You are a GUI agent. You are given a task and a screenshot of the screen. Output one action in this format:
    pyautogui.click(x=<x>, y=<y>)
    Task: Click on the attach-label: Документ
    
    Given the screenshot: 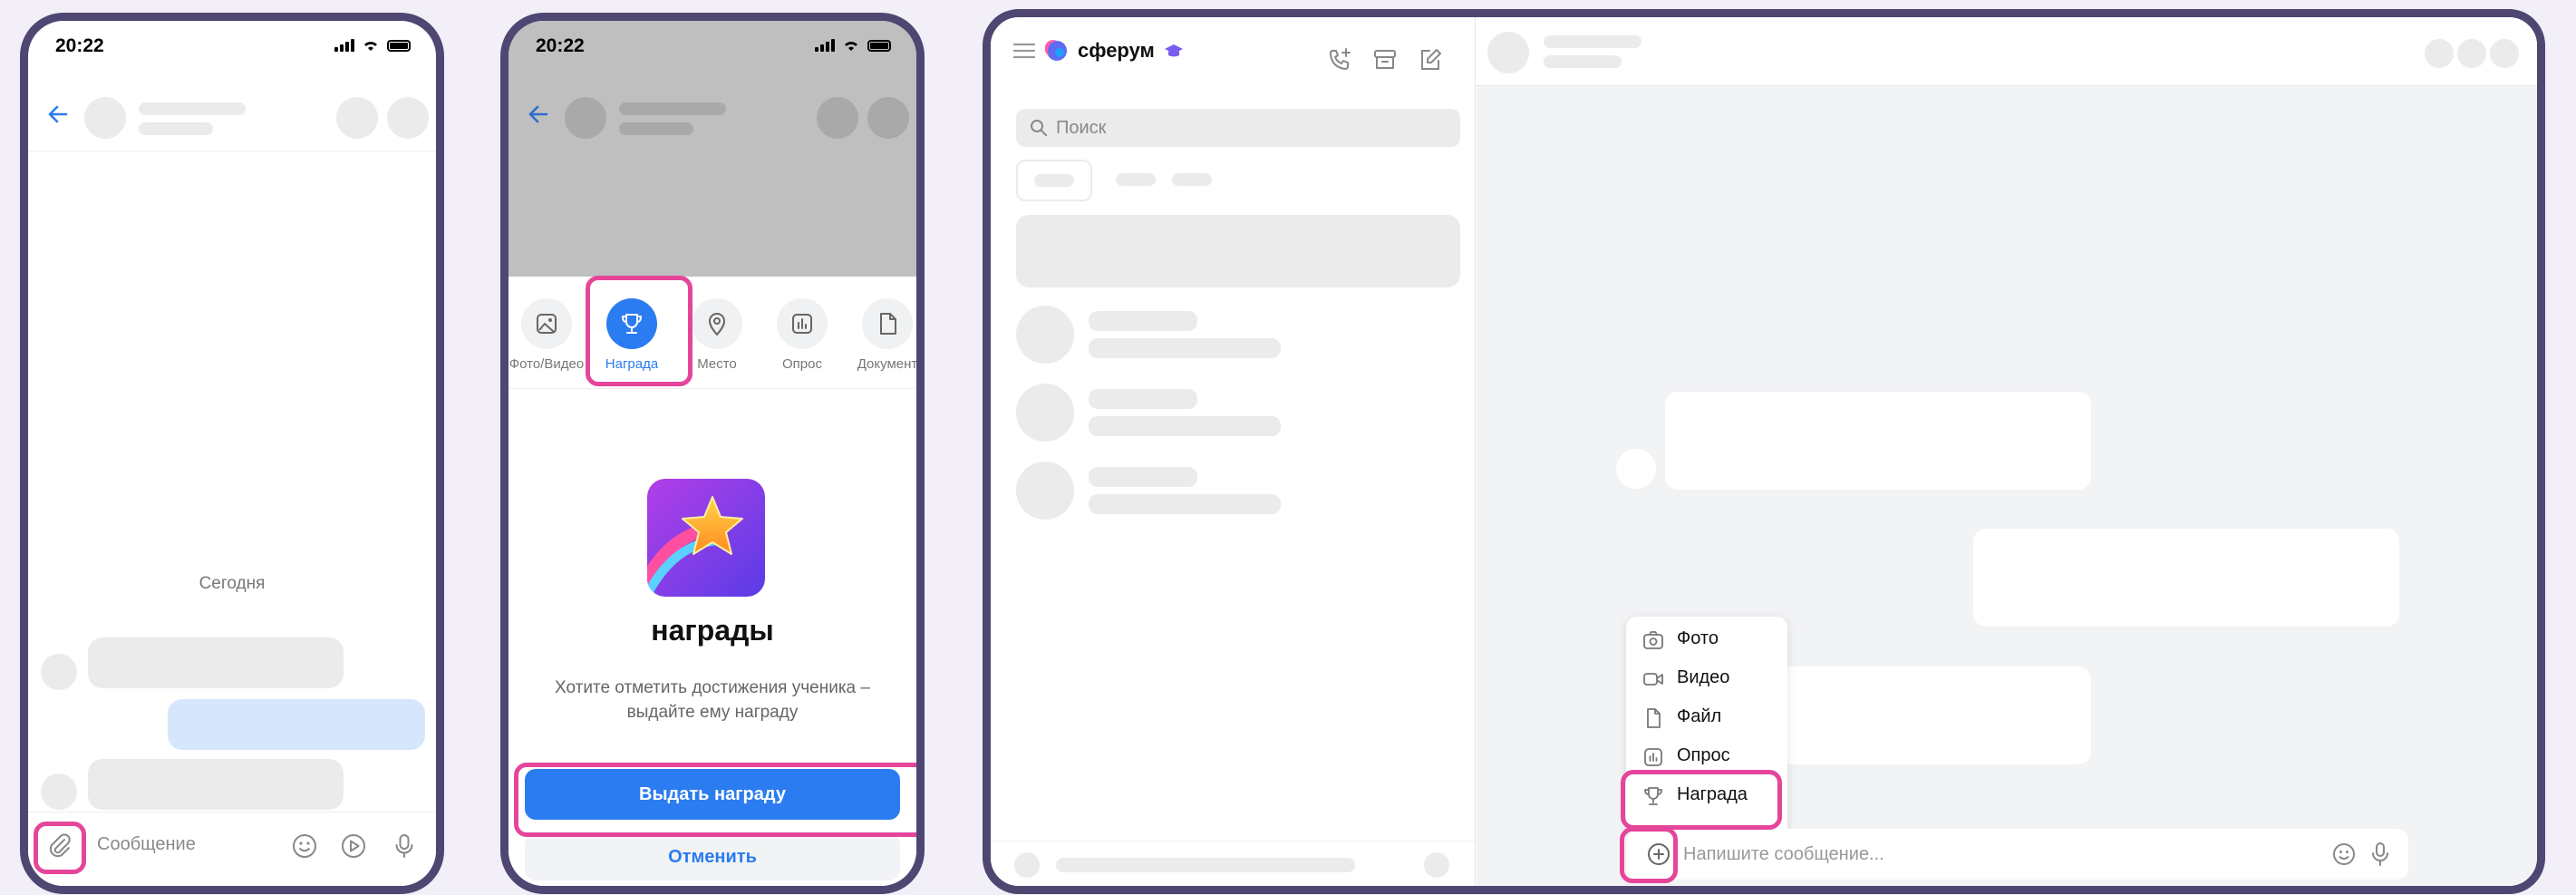 What is the action you would take?
    pyautogui.click(x=887, y=364)
    